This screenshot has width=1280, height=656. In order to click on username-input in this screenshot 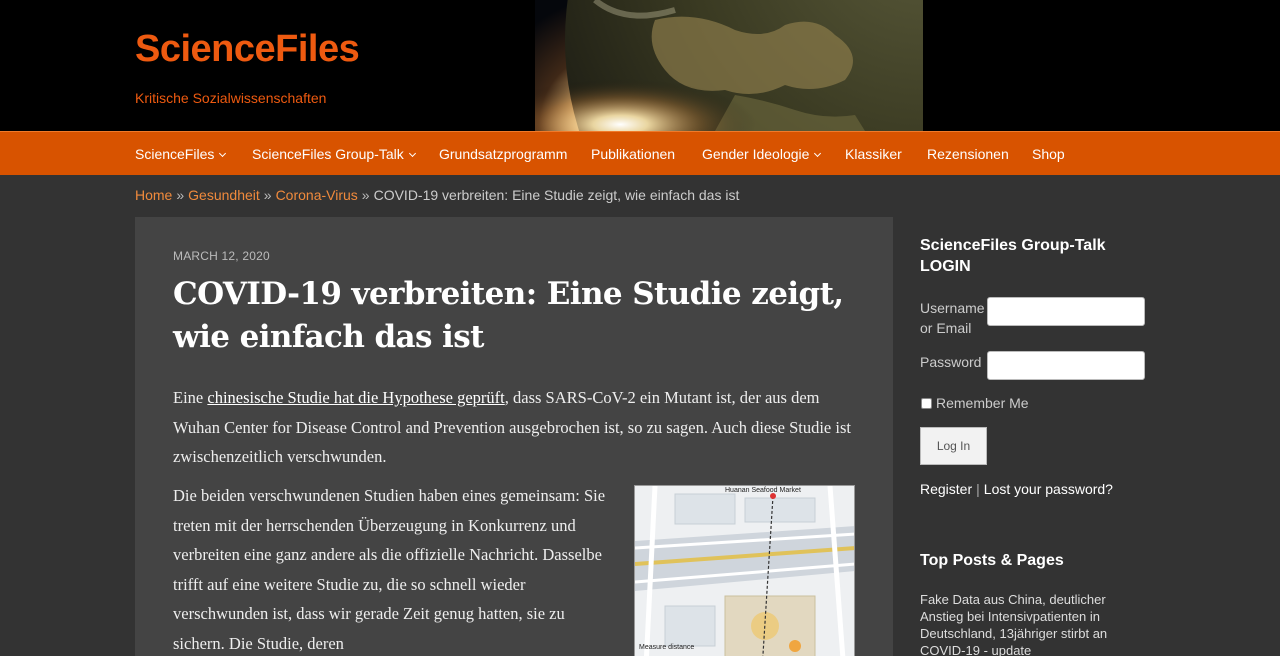, I will do `click(1066, 311)`.